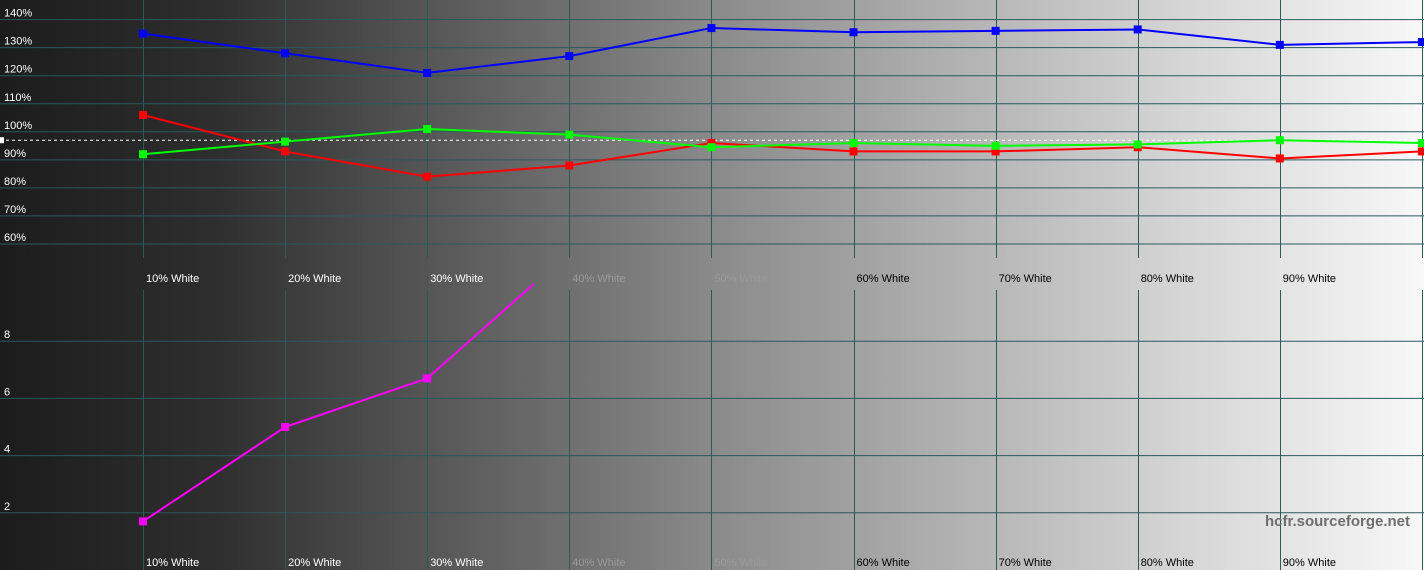  I want to click on y-tick-label: 2, so click(7, 507).